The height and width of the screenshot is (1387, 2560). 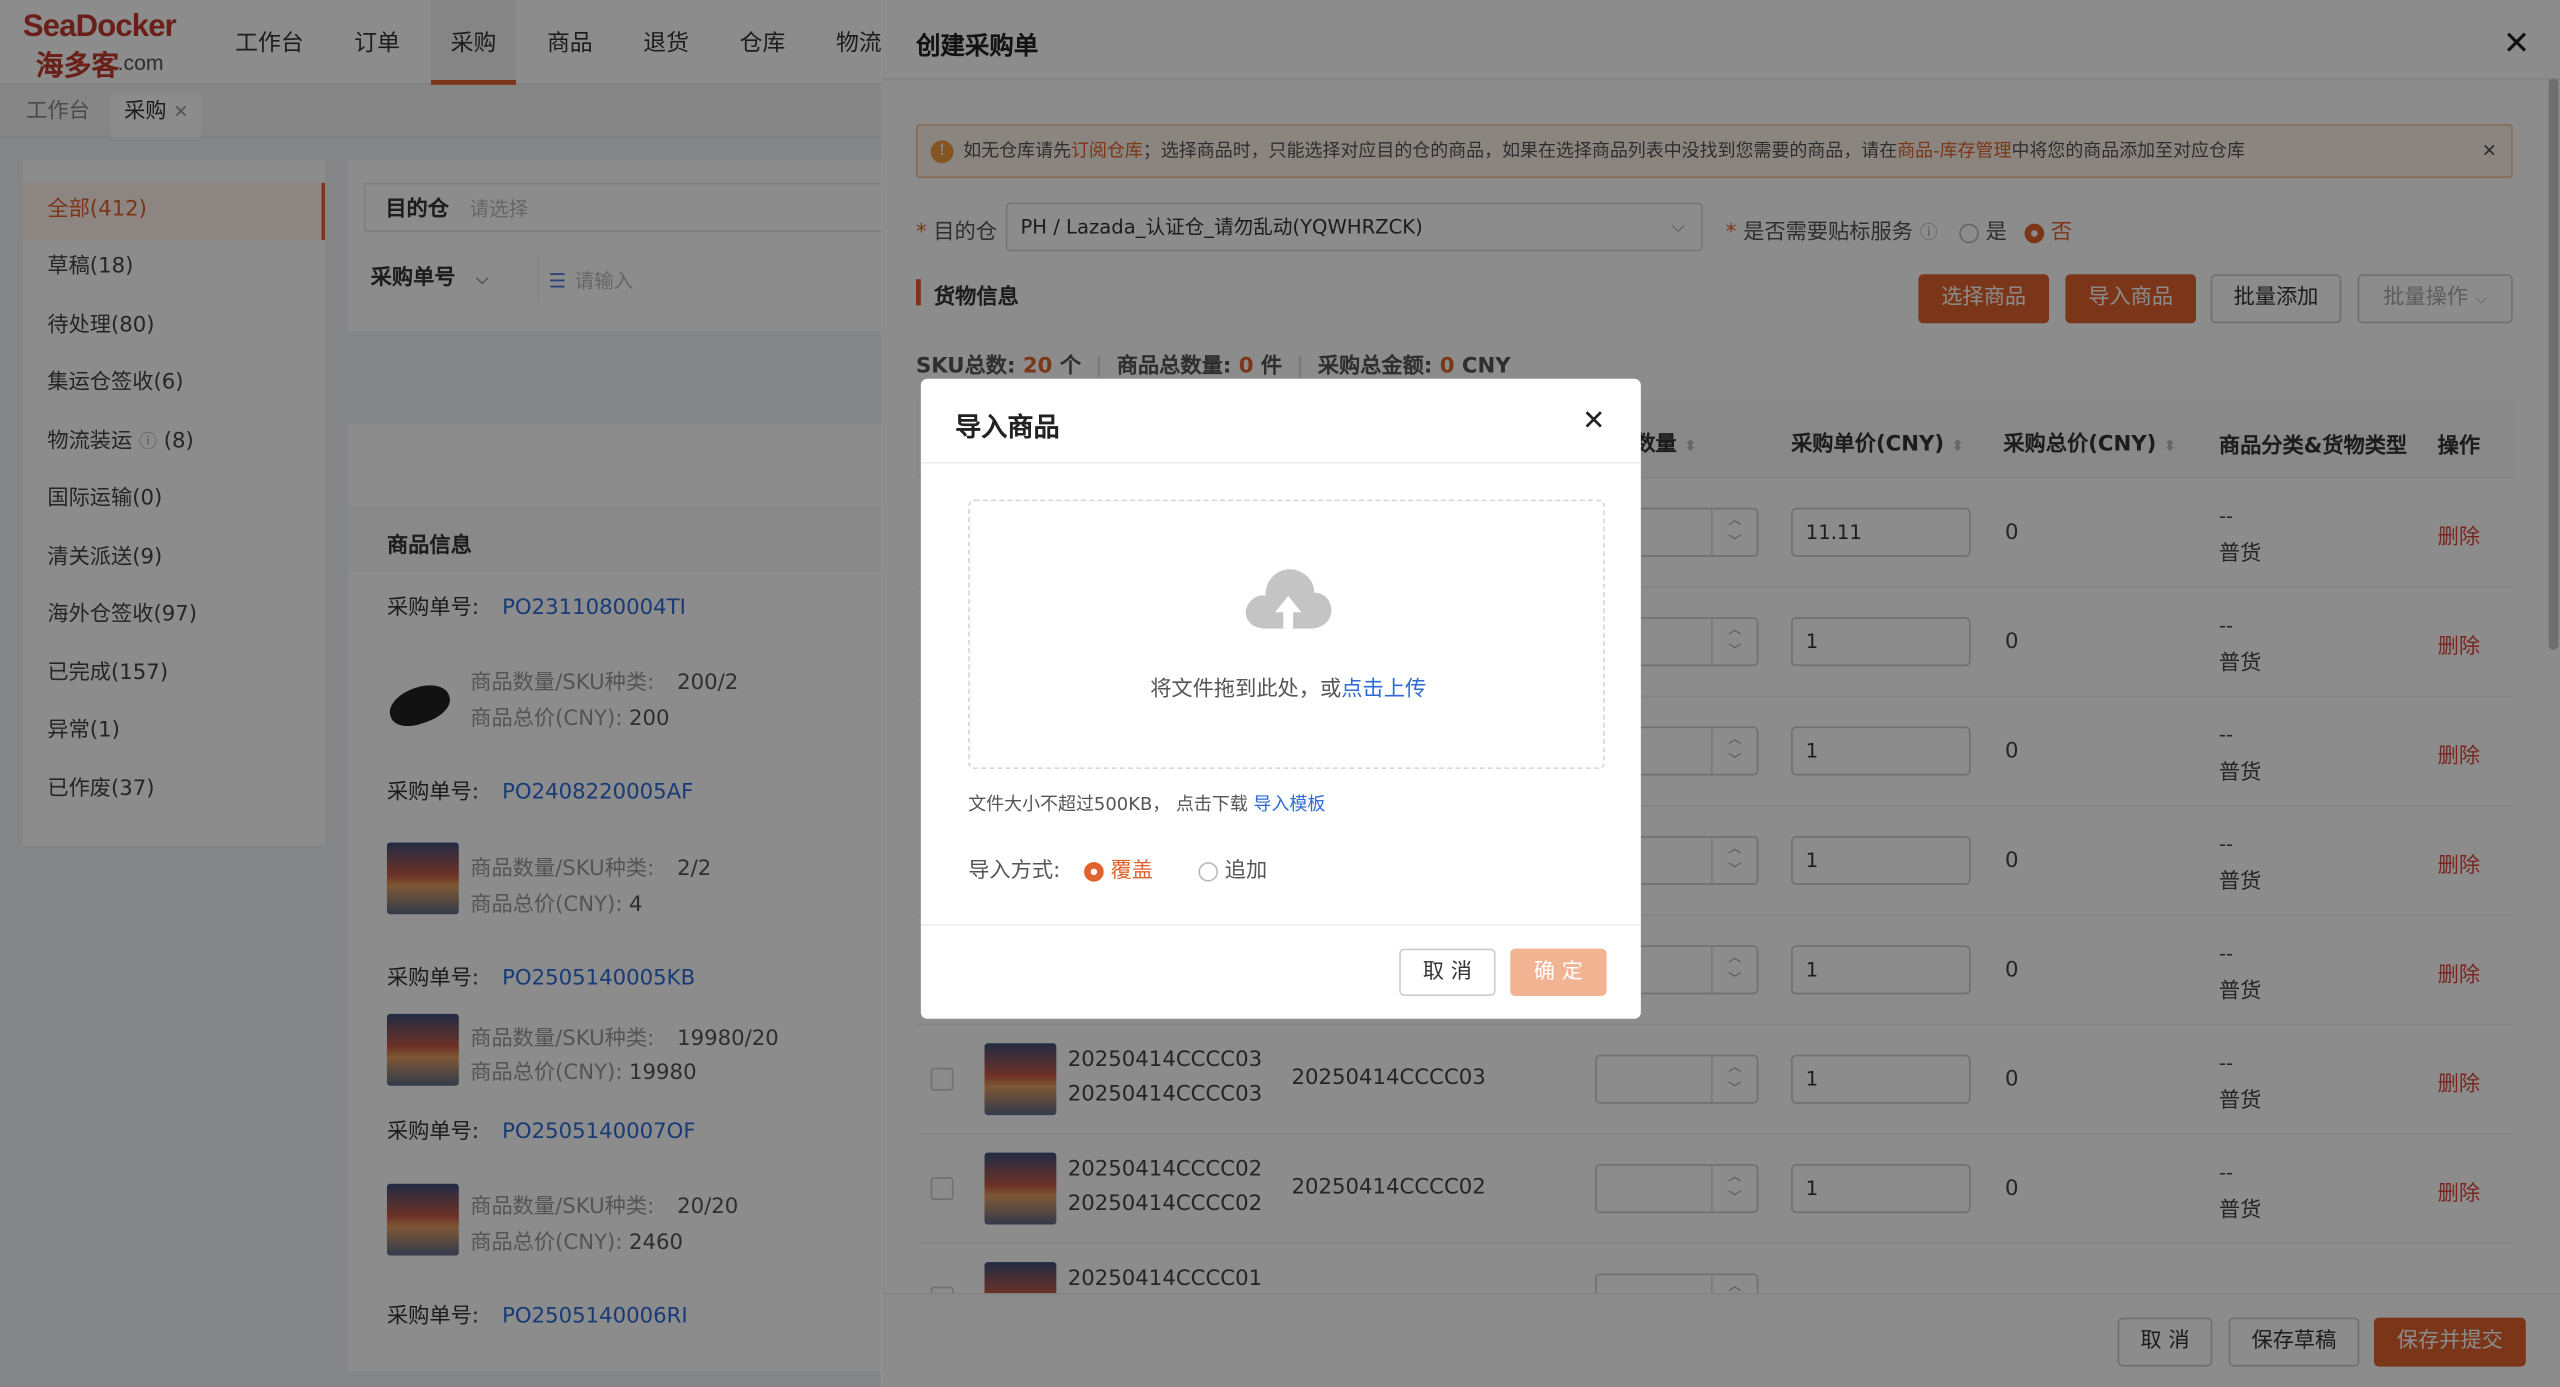 I want to click on modal-cancel-button: 取 消, so click(x=1447, y=972).